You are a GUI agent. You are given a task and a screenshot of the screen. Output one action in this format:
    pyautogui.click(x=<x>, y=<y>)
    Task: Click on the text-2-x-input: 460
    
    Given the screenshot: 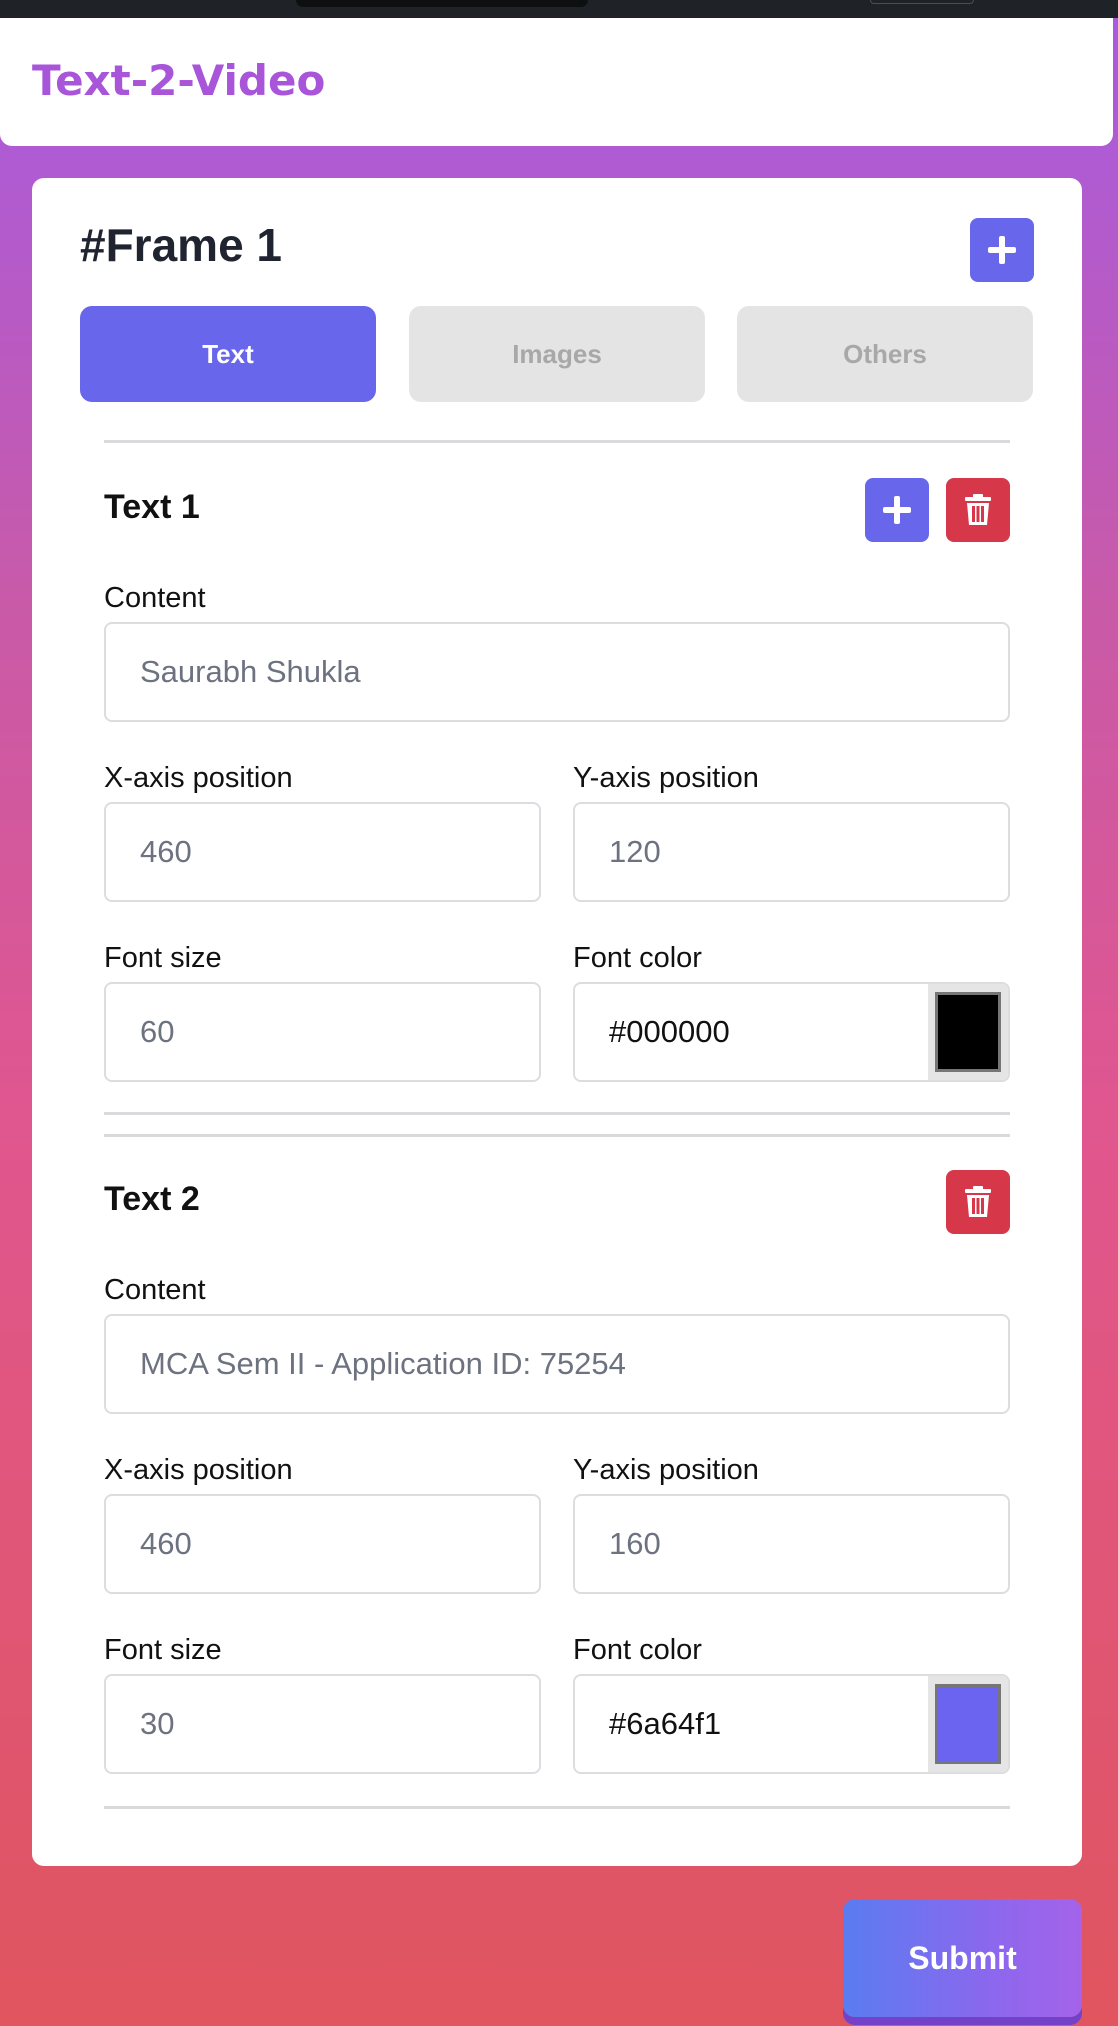 What is the action you would take?
    pyautogui.click(x=322, y=1544)
    